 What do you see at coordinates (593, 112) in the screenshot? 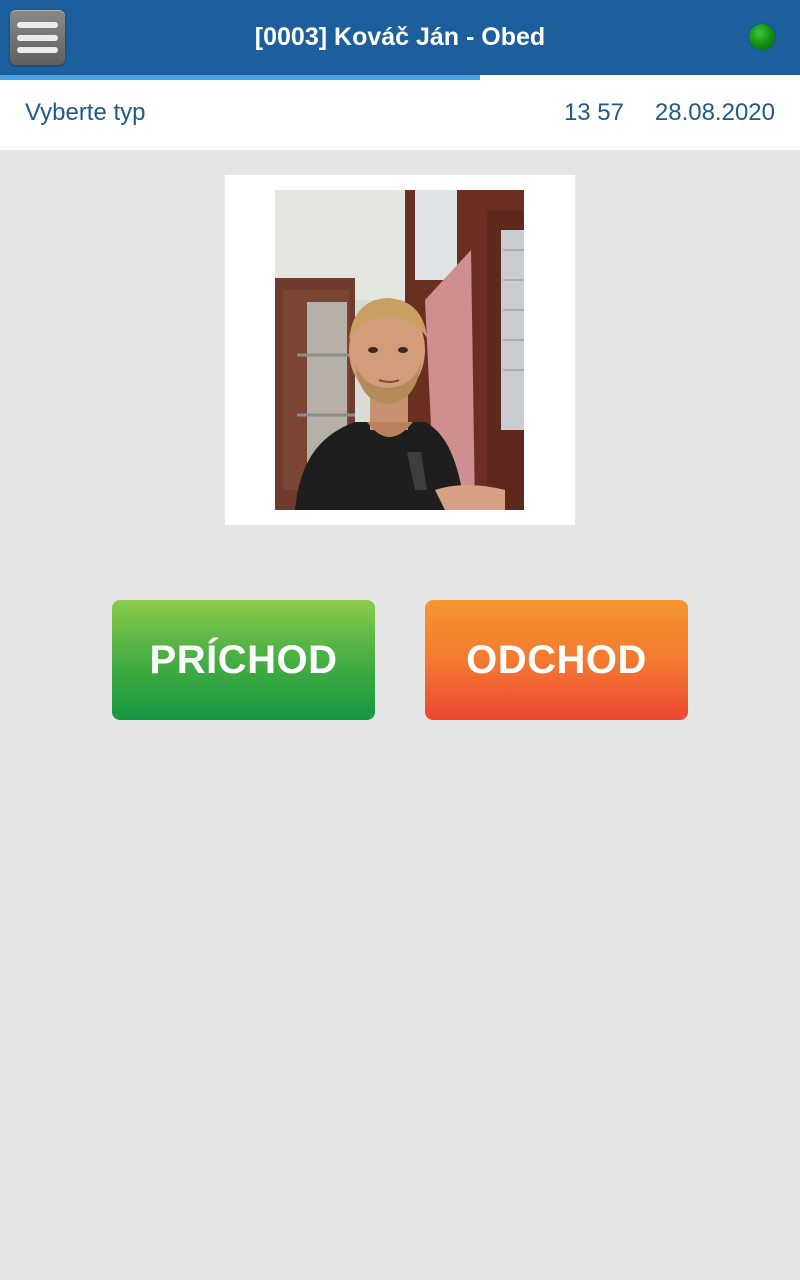
I see `current-time: 13 57` at bounding box center [593, 112].